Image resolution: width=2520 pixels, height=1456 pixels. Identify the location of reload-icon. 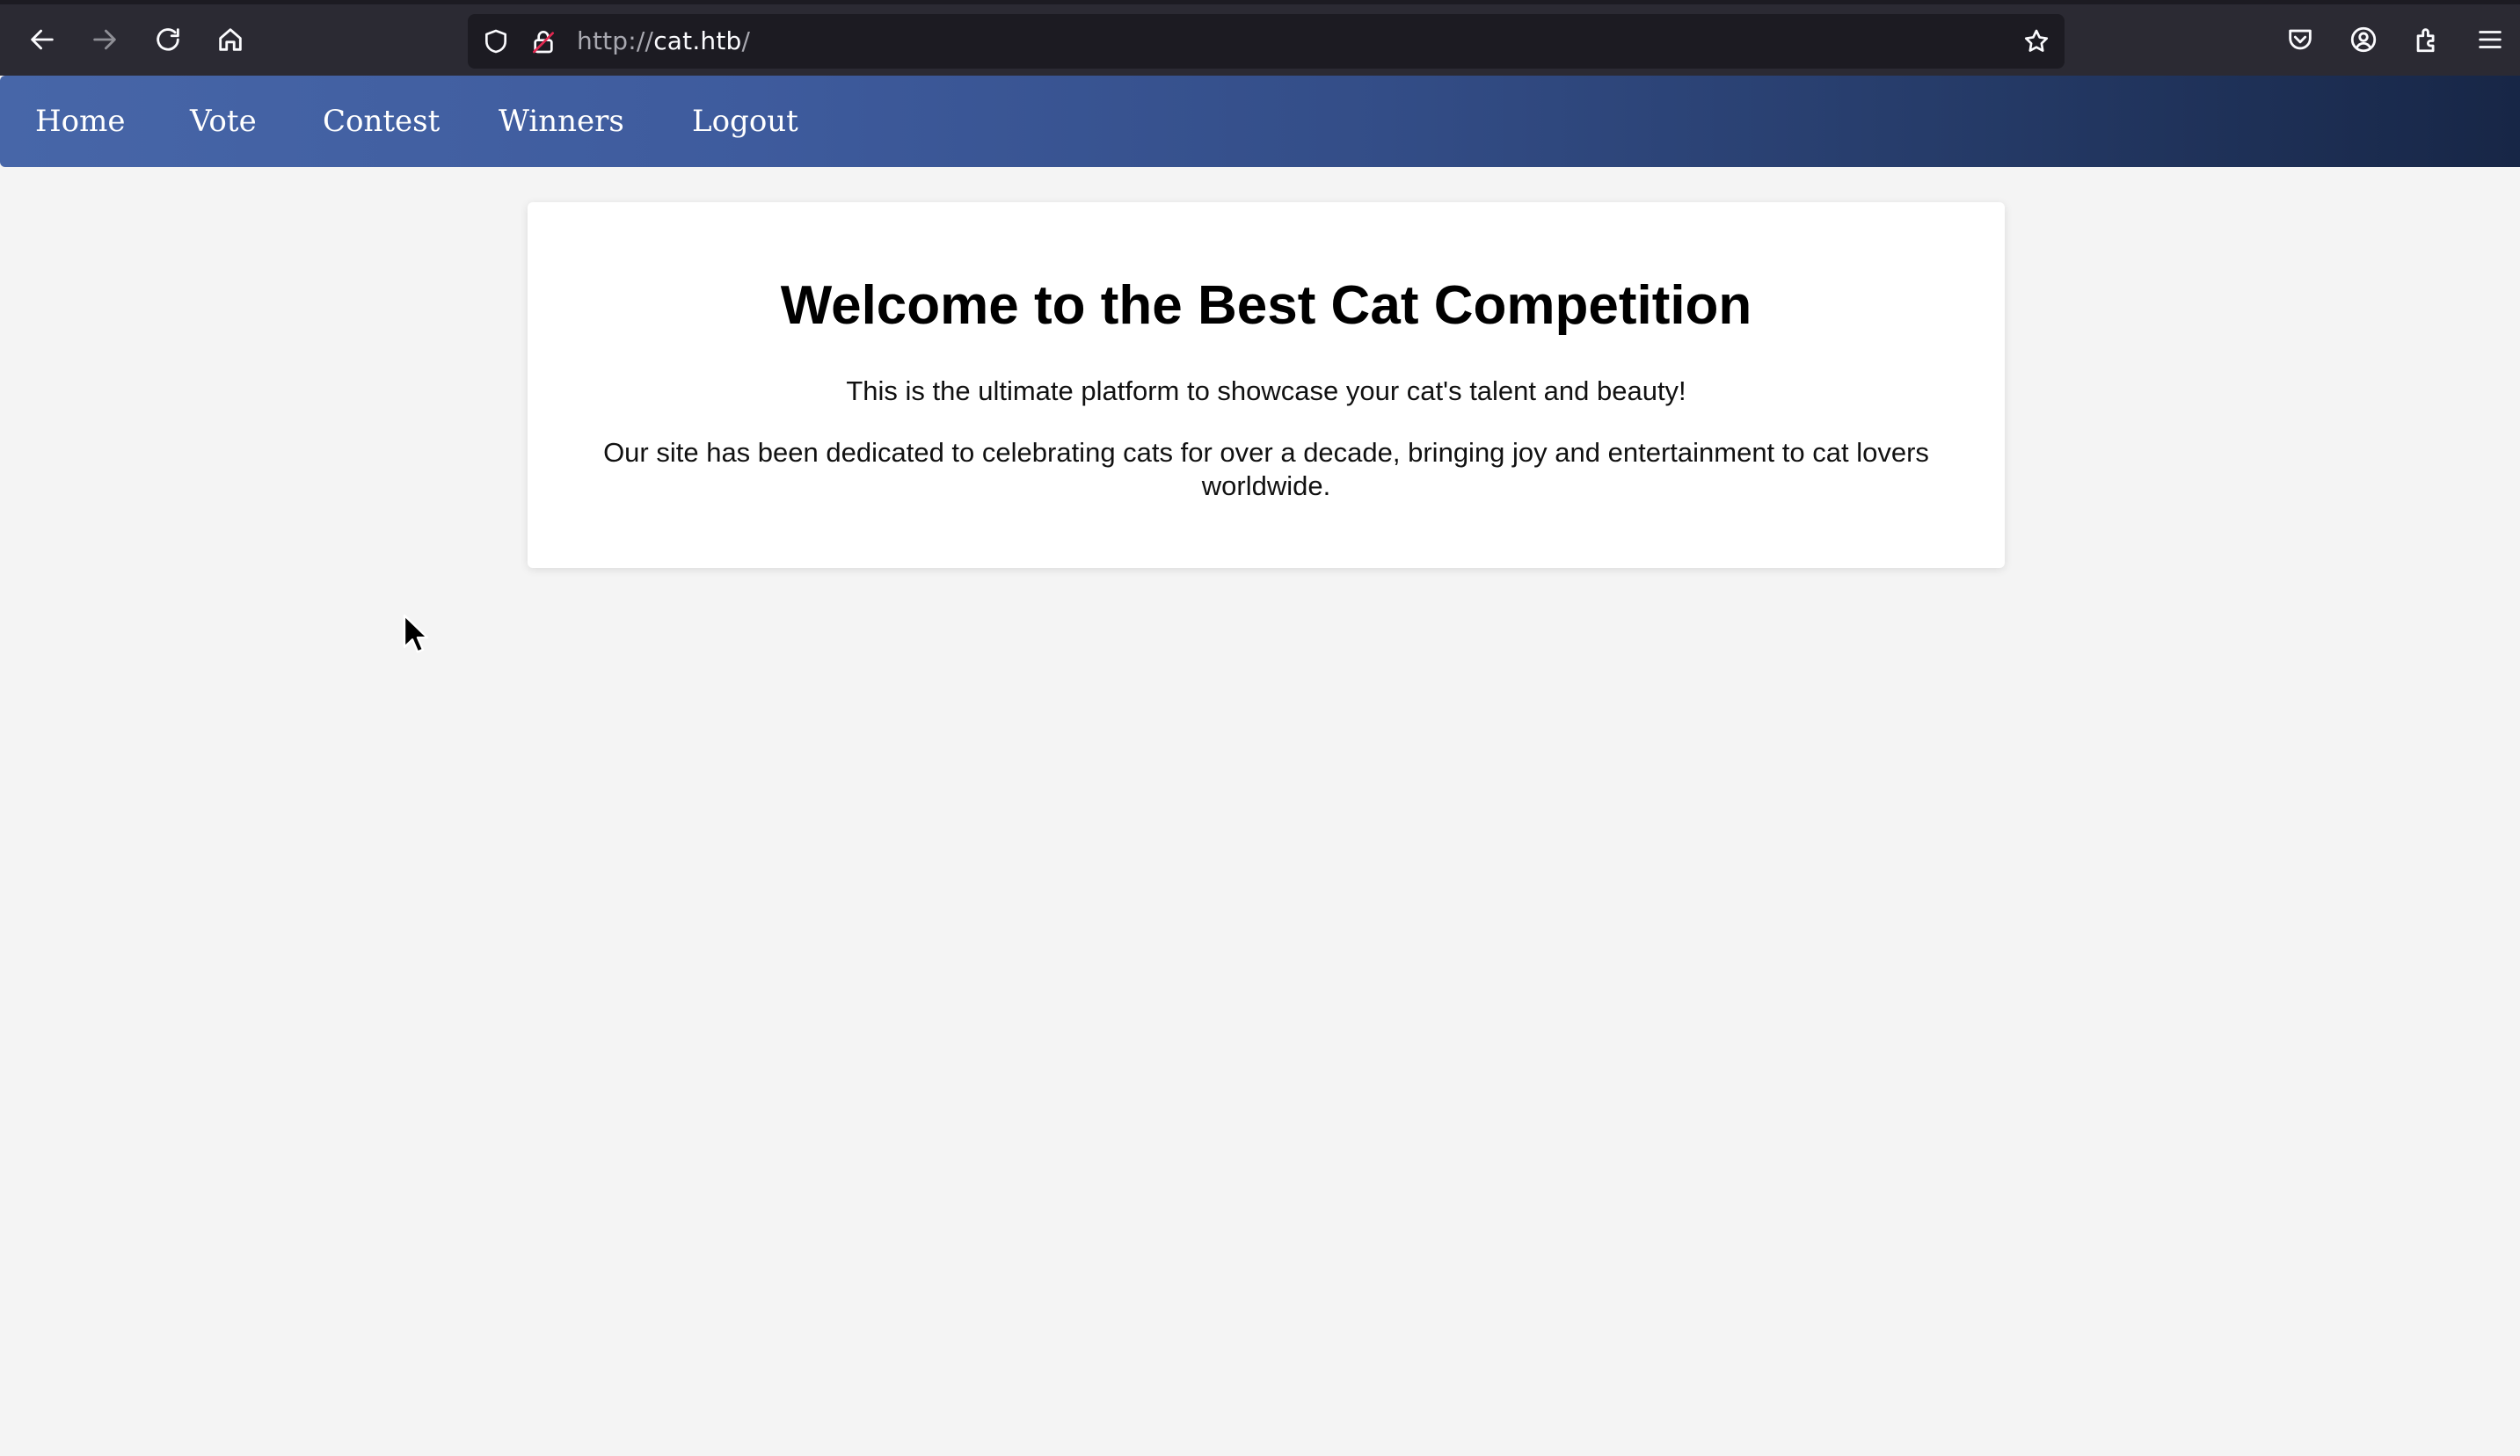
(168, 39).